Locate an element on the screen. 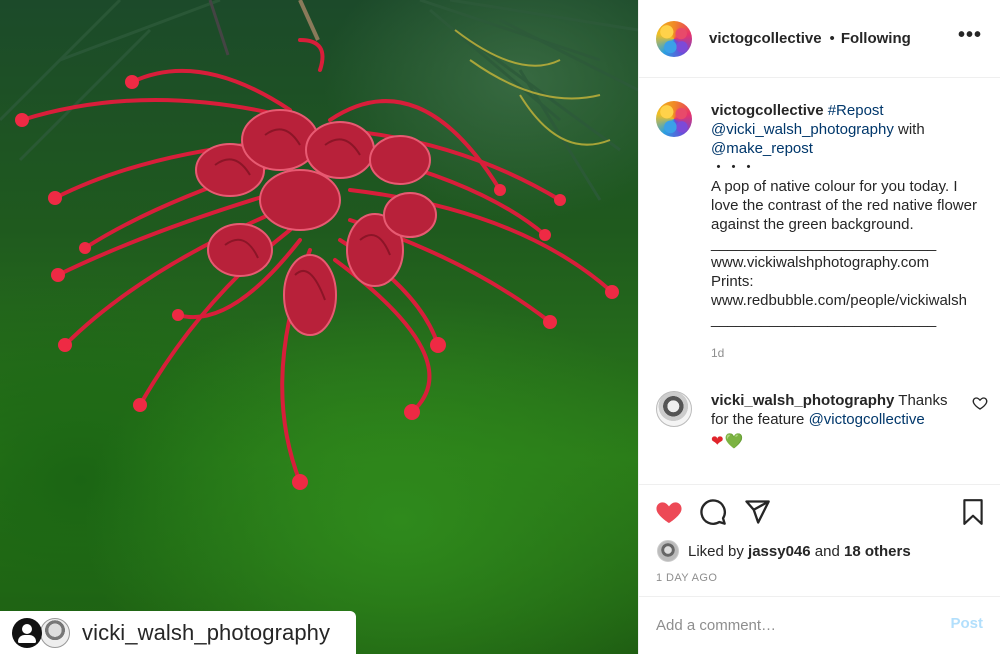  repost-attribution: vicki_walsh_photography is located at coordinates (178, 632).